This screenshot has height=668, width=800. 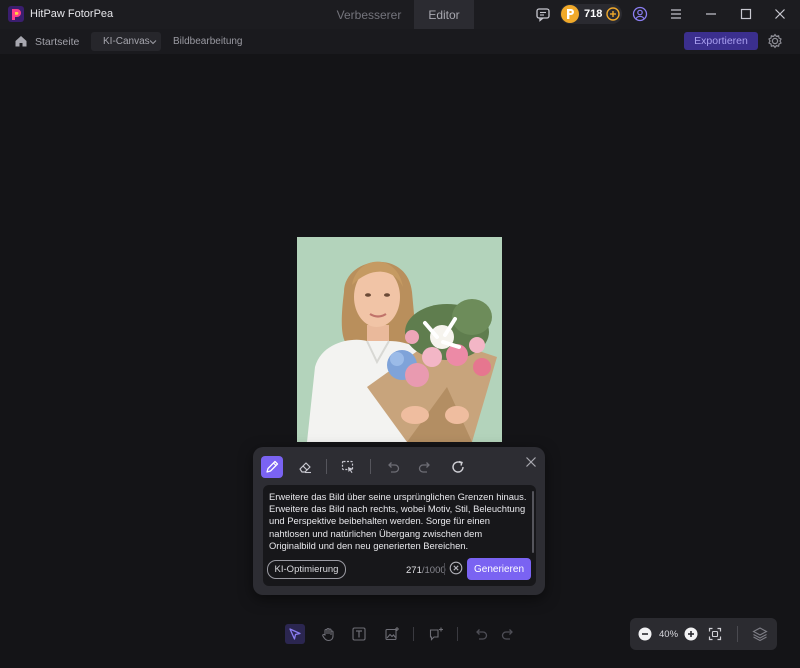 What do you see at coordinates (703, 634) in the screenshot?
I see `zoom-controls: 40%` at bounding box center [703, 634].